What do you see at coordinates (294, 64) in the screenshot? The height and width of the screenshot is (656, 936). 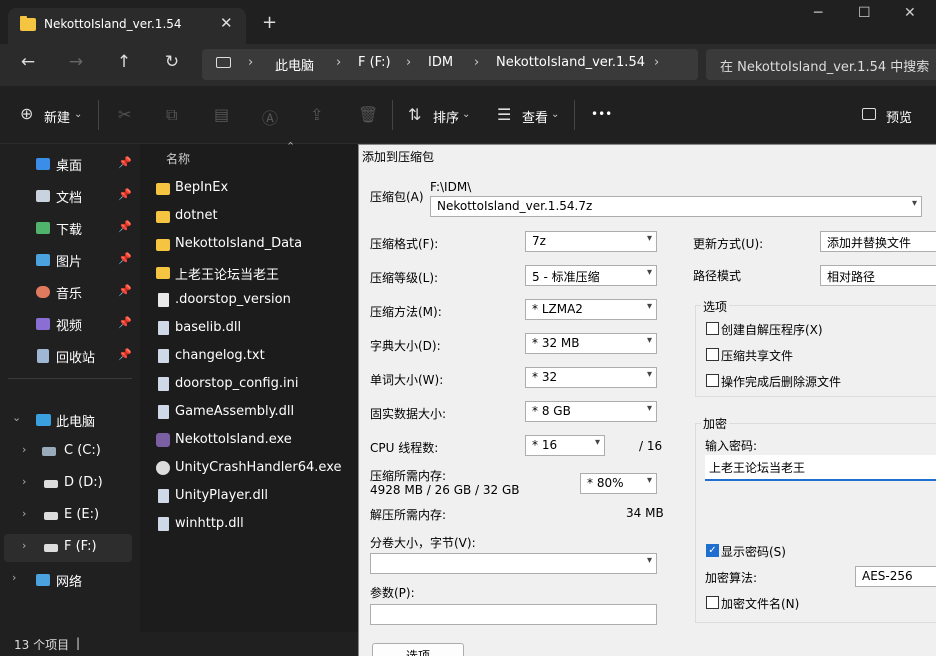 I see `breadcrumb-this-pc: 此电脑` at bounding box center [294, 64].